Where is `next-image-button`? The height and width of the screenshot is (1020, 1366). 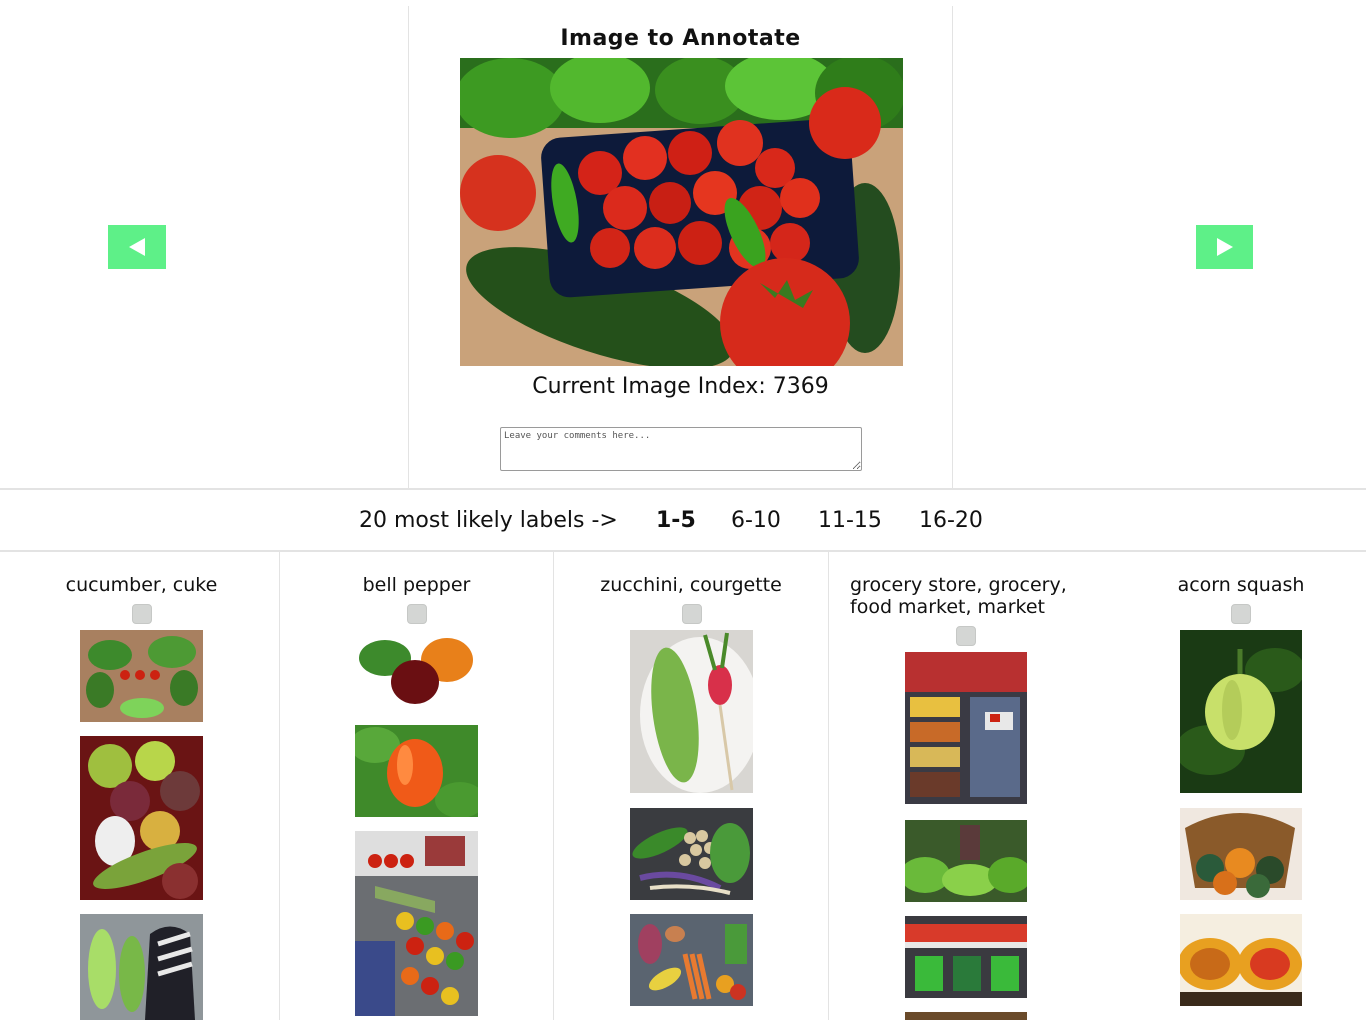
next-image-button is located at coordinates (1224, 247).